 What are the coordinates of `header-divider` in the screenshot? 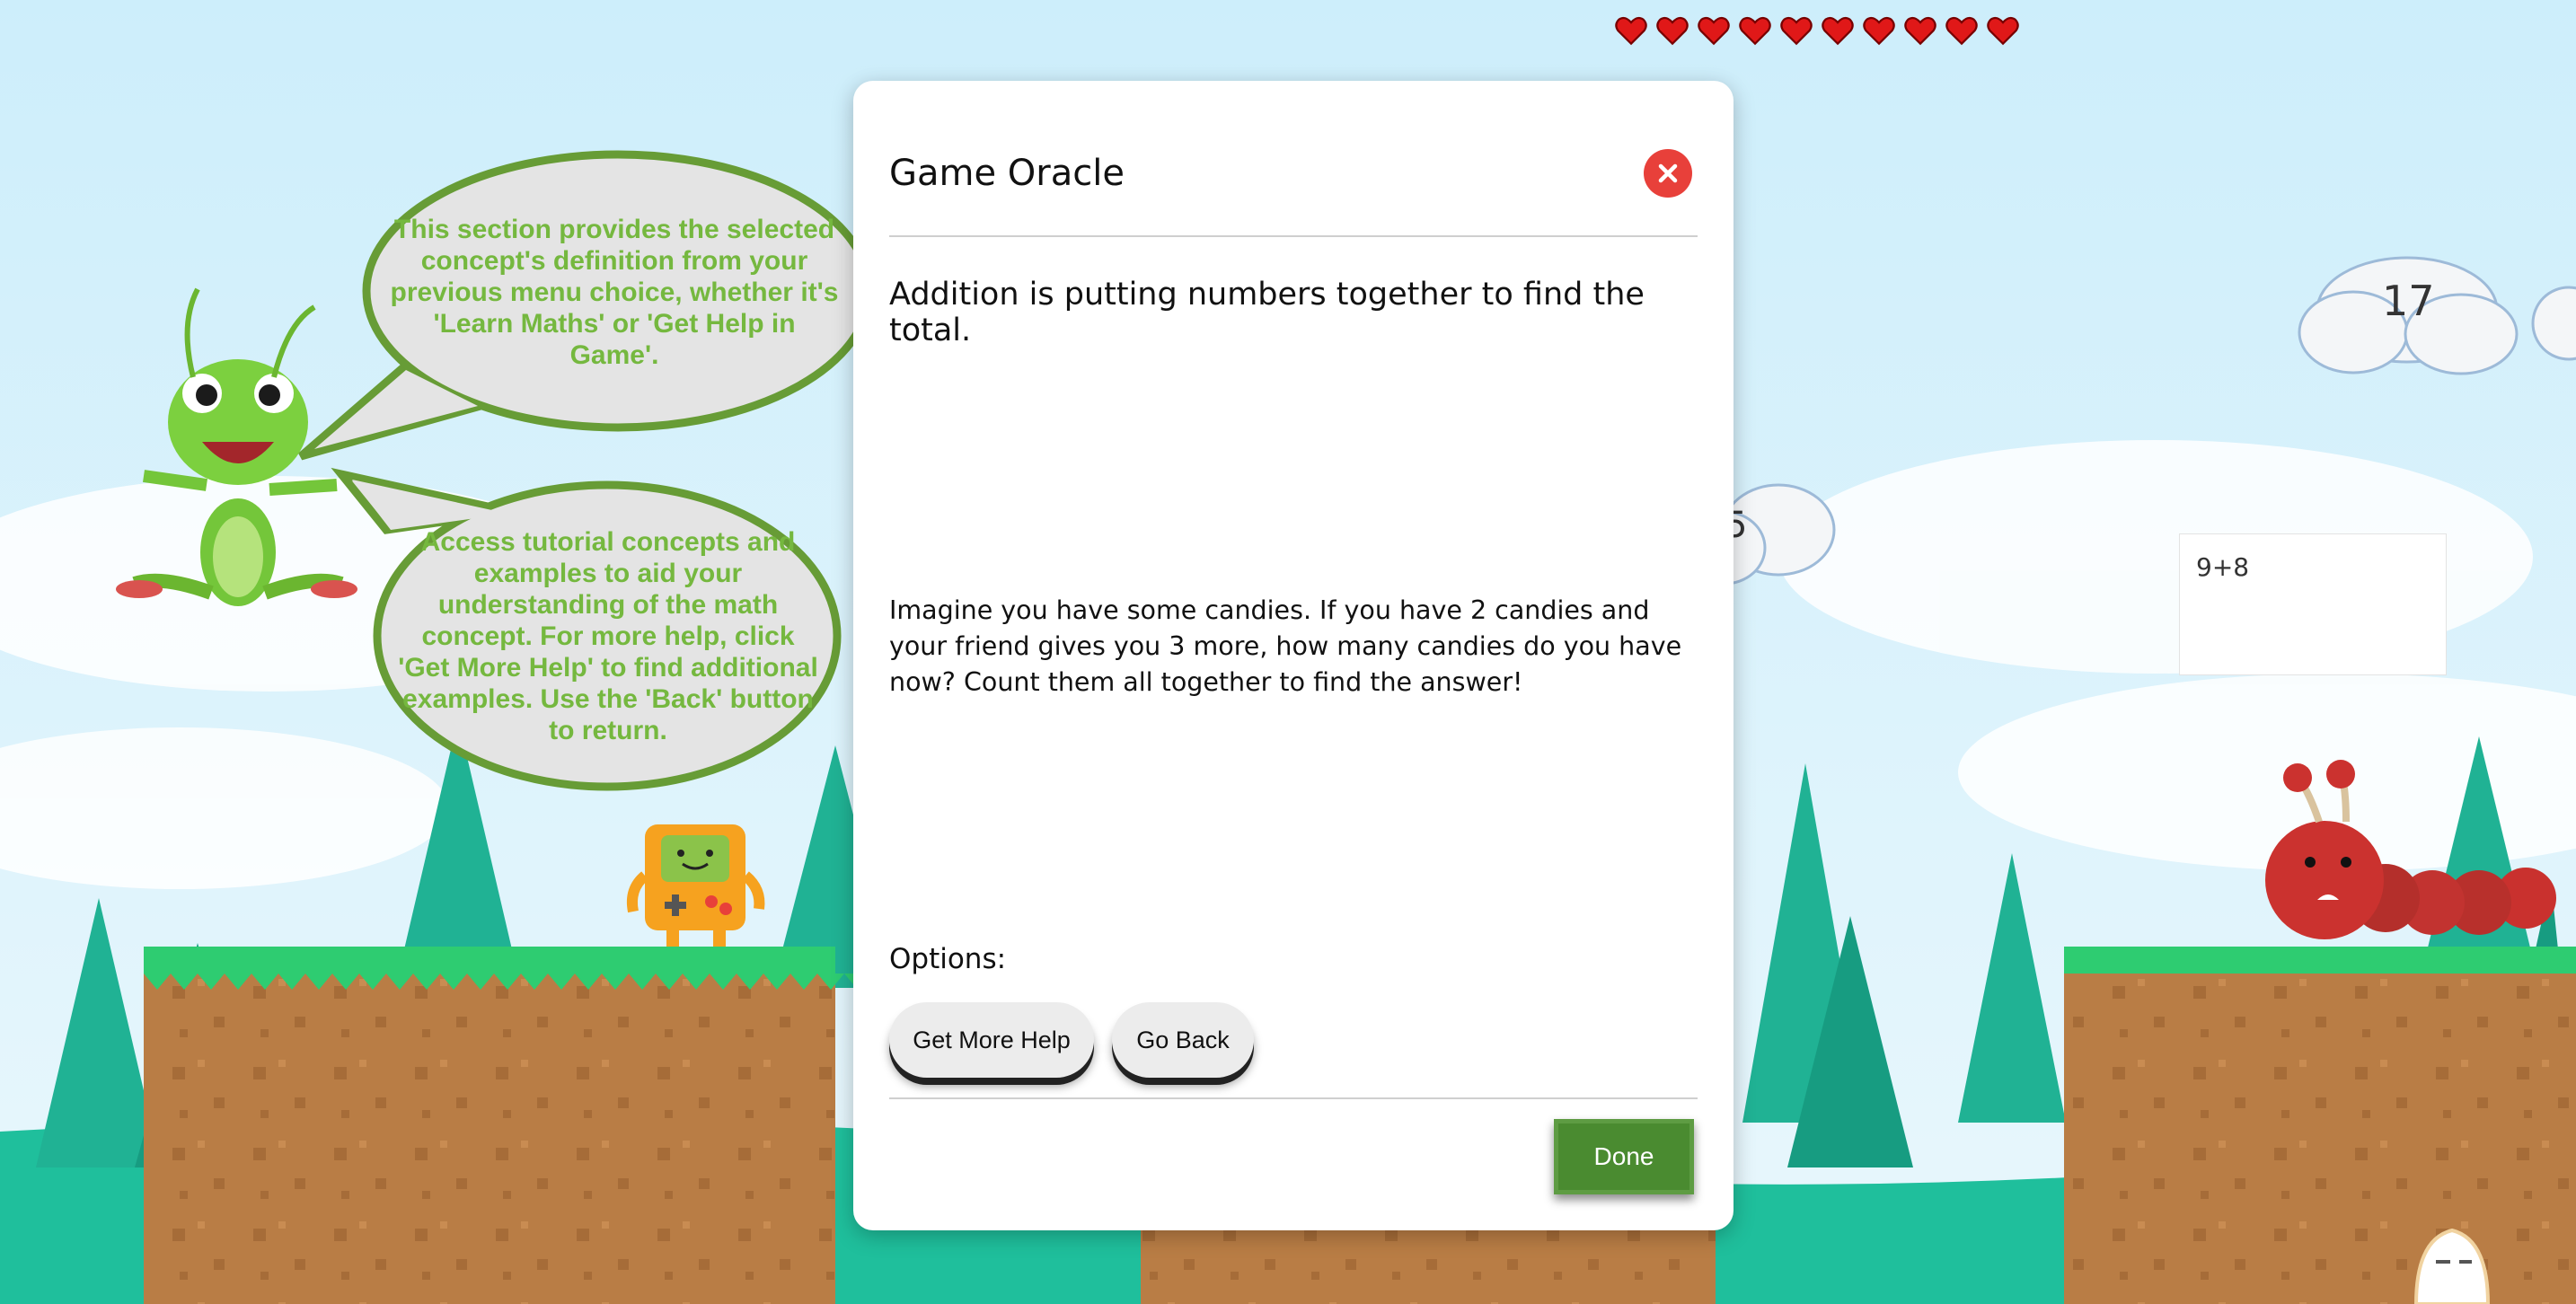 It's located at (1293, 236).